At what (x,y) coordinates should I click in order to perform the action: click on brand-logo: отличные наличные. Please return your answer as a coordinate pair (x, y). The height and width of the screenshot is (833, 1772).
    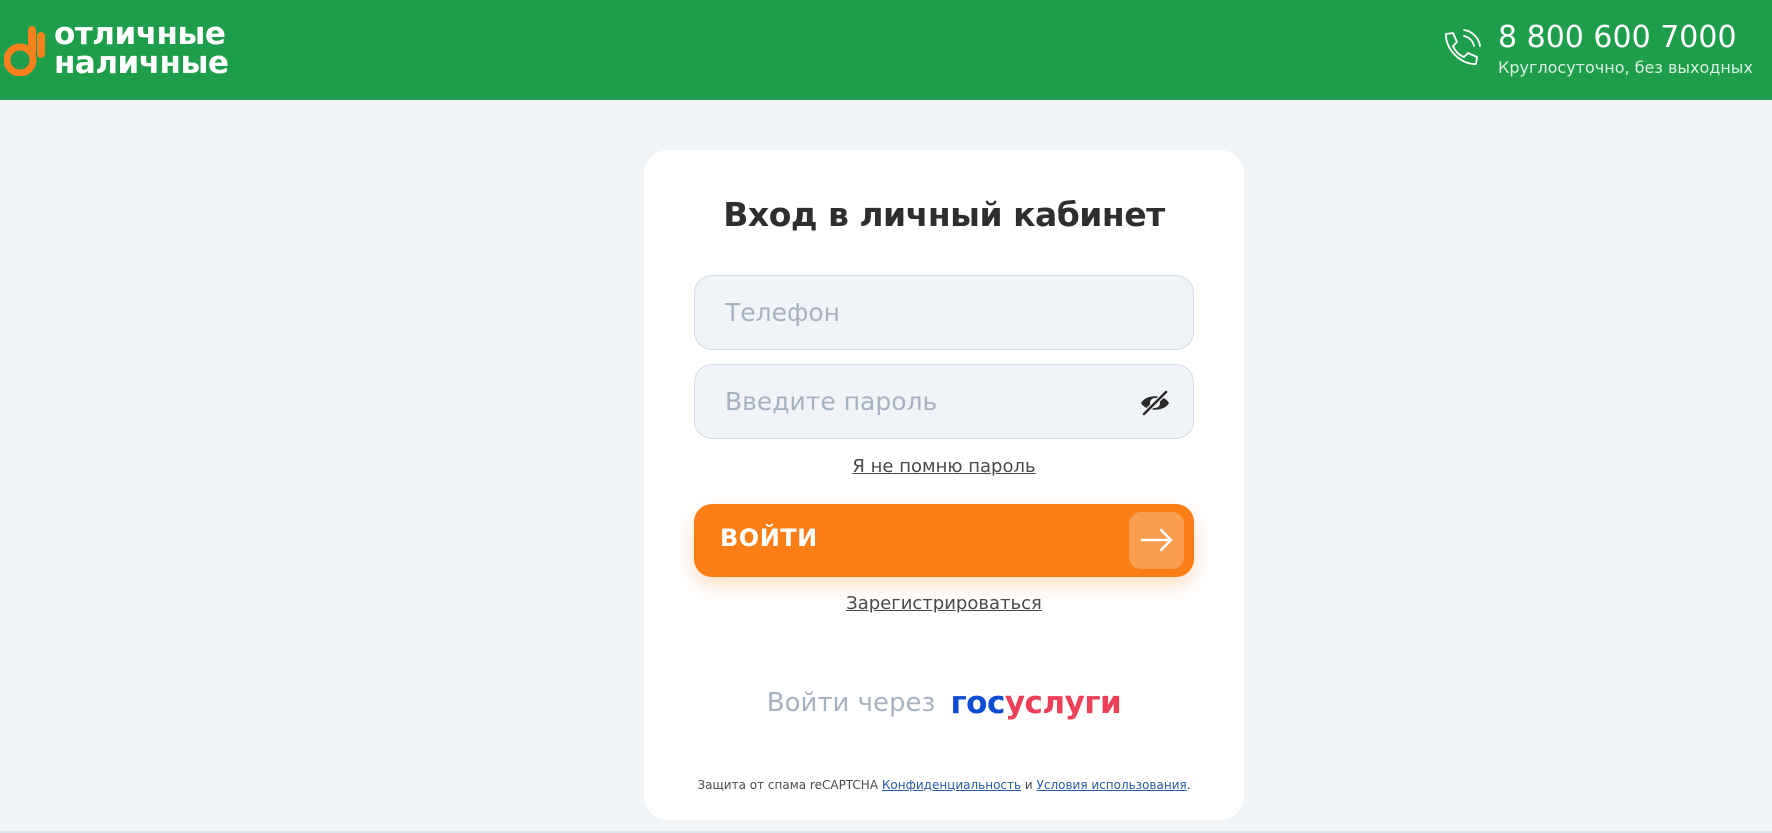
    Looking at the image, I should click on (124, 50).